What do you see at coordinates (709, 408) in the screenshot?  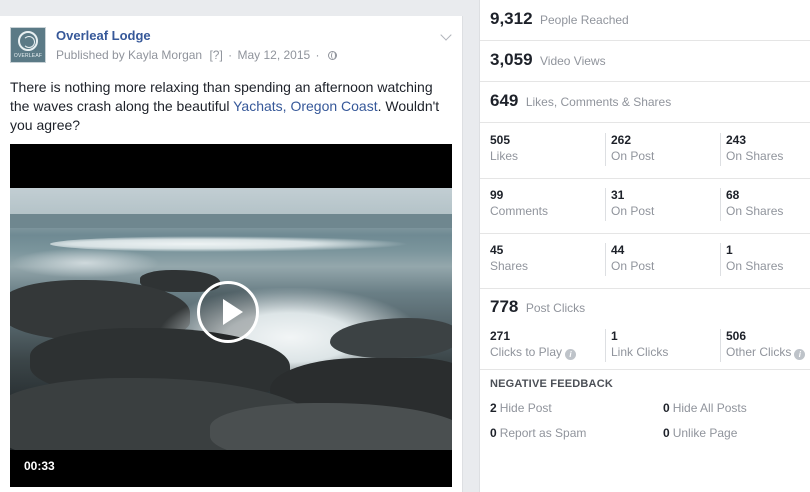 I see `hide-all-label: Hide All Posts` at bounding box center [709, 408].